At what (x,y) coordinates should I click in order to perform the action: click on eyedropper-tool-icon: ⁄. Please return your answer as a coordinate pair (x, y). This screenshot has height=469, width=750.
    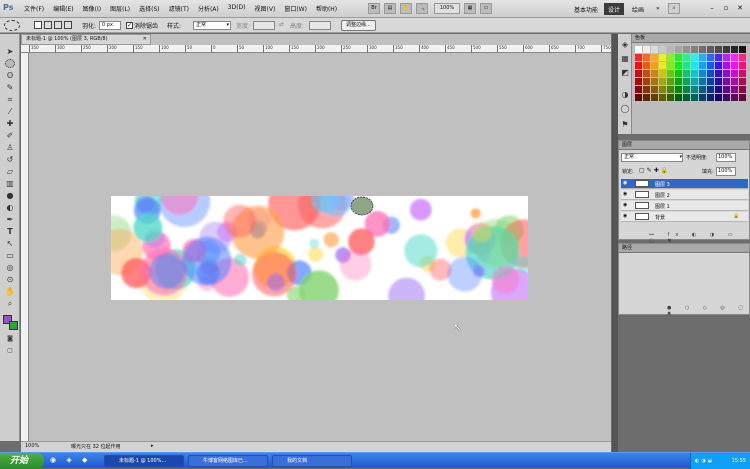
    Looking at the image, I should click on (10, 111).